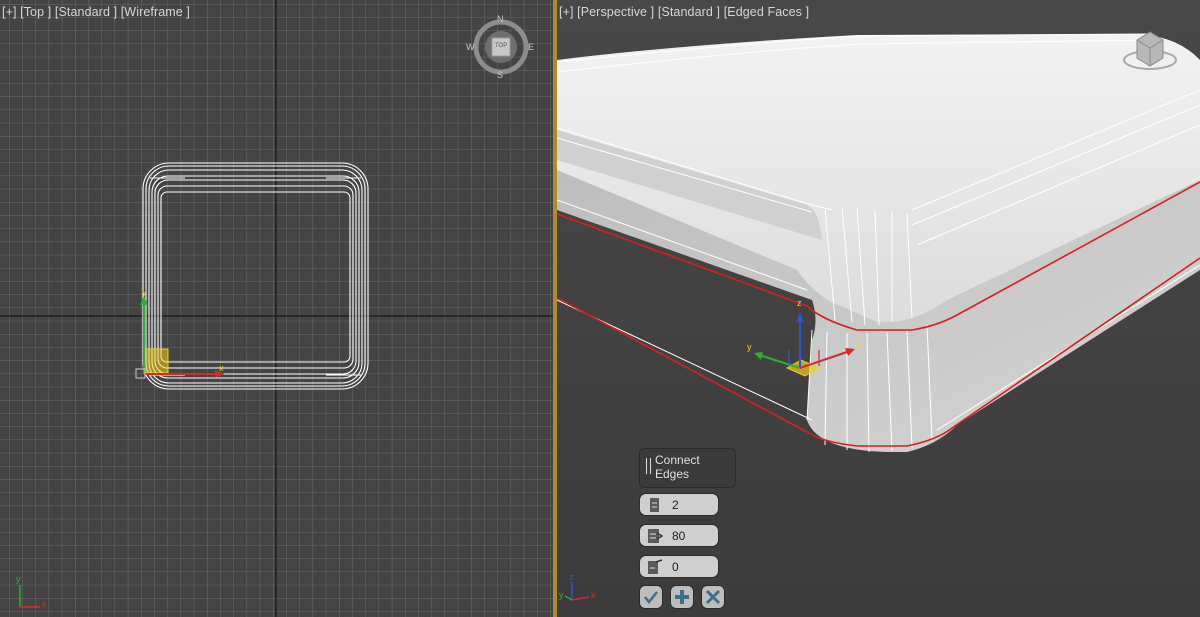 This screenshot has width=1200, height=617. What do you see at coordinates (677, 467) in the screenshot?
I see `caddy-title-text: Connect Edges` at bounding box center [677, 467].